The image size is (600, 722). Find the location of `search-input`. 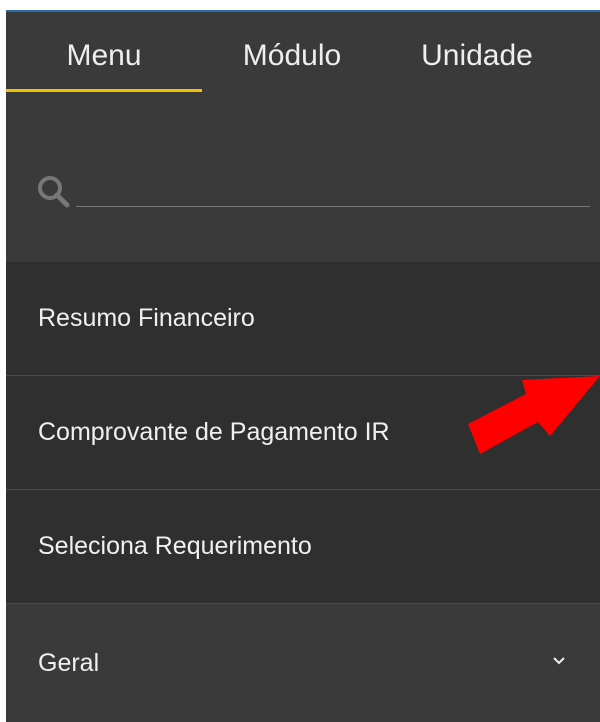

search-input is located at coordinates (333, 188).